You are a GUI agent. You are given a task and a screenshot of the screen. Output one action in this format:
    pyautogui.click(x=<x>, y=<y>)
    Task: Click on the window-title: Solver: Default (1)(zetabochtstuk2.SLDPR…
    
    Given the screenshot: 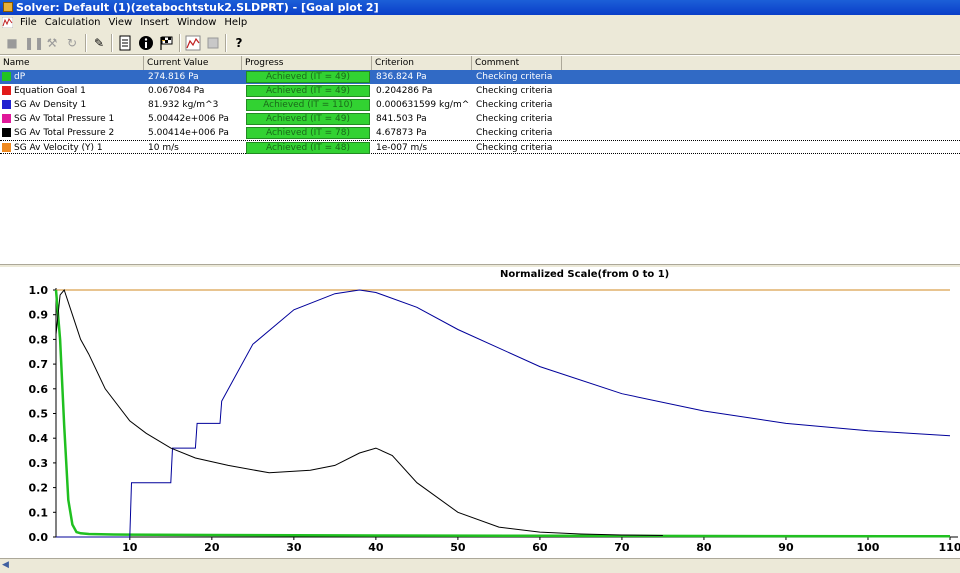 What is the action you would take?
    pyautogui.click(x=197, y=7)
    